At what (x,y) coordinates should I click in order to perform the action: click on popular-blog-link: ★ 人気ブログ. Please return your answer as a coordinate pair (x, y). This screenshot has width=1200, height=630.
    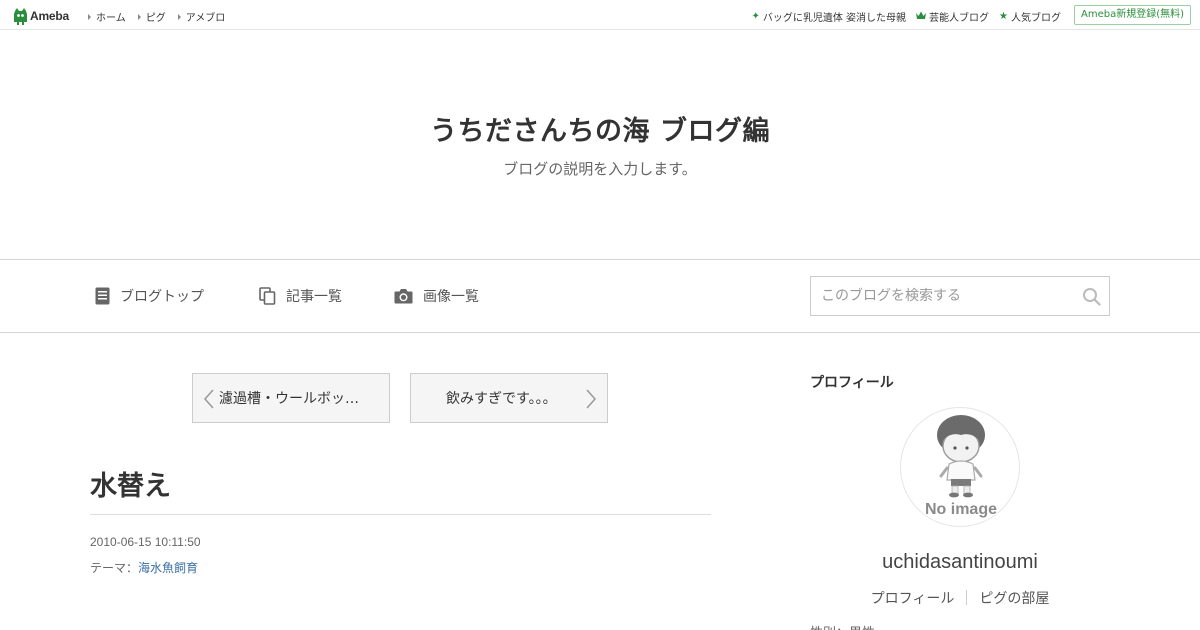
    Looking at the image, I should click on (1030, 16).